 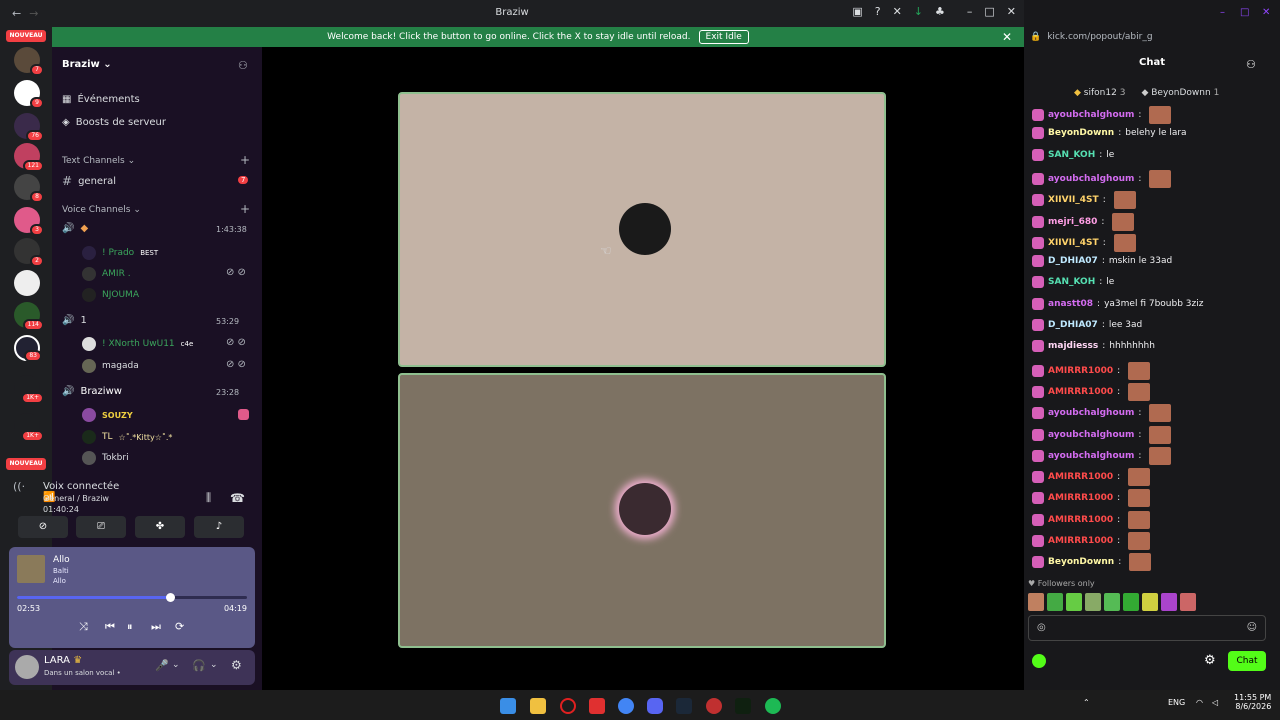 What do you see at coordinates (87, 64) in the screenshot?
I see `guild-name: Braziw ⌄` at bounding box center [87, 64].